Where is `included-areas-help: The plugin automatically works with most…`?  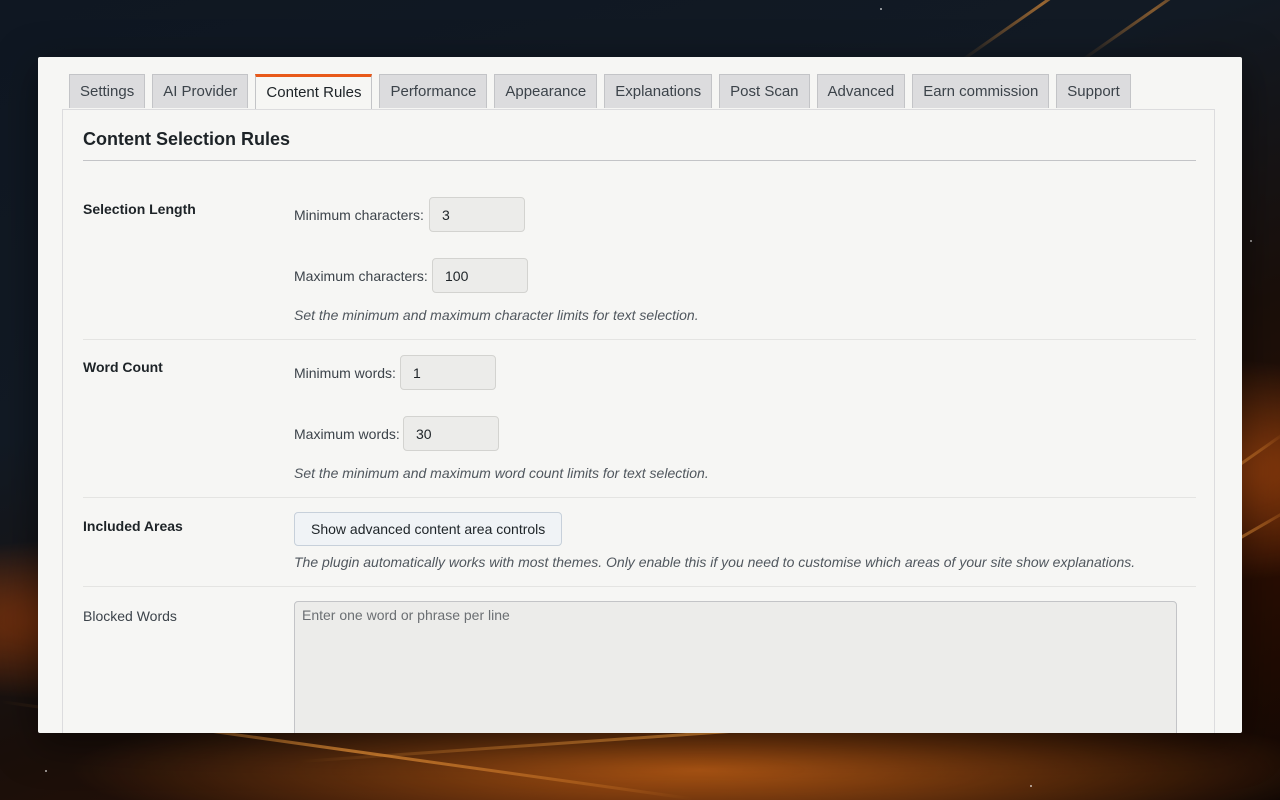
included-areas-help: The plugin automatically works with most… is located at coordinates (715, 562).